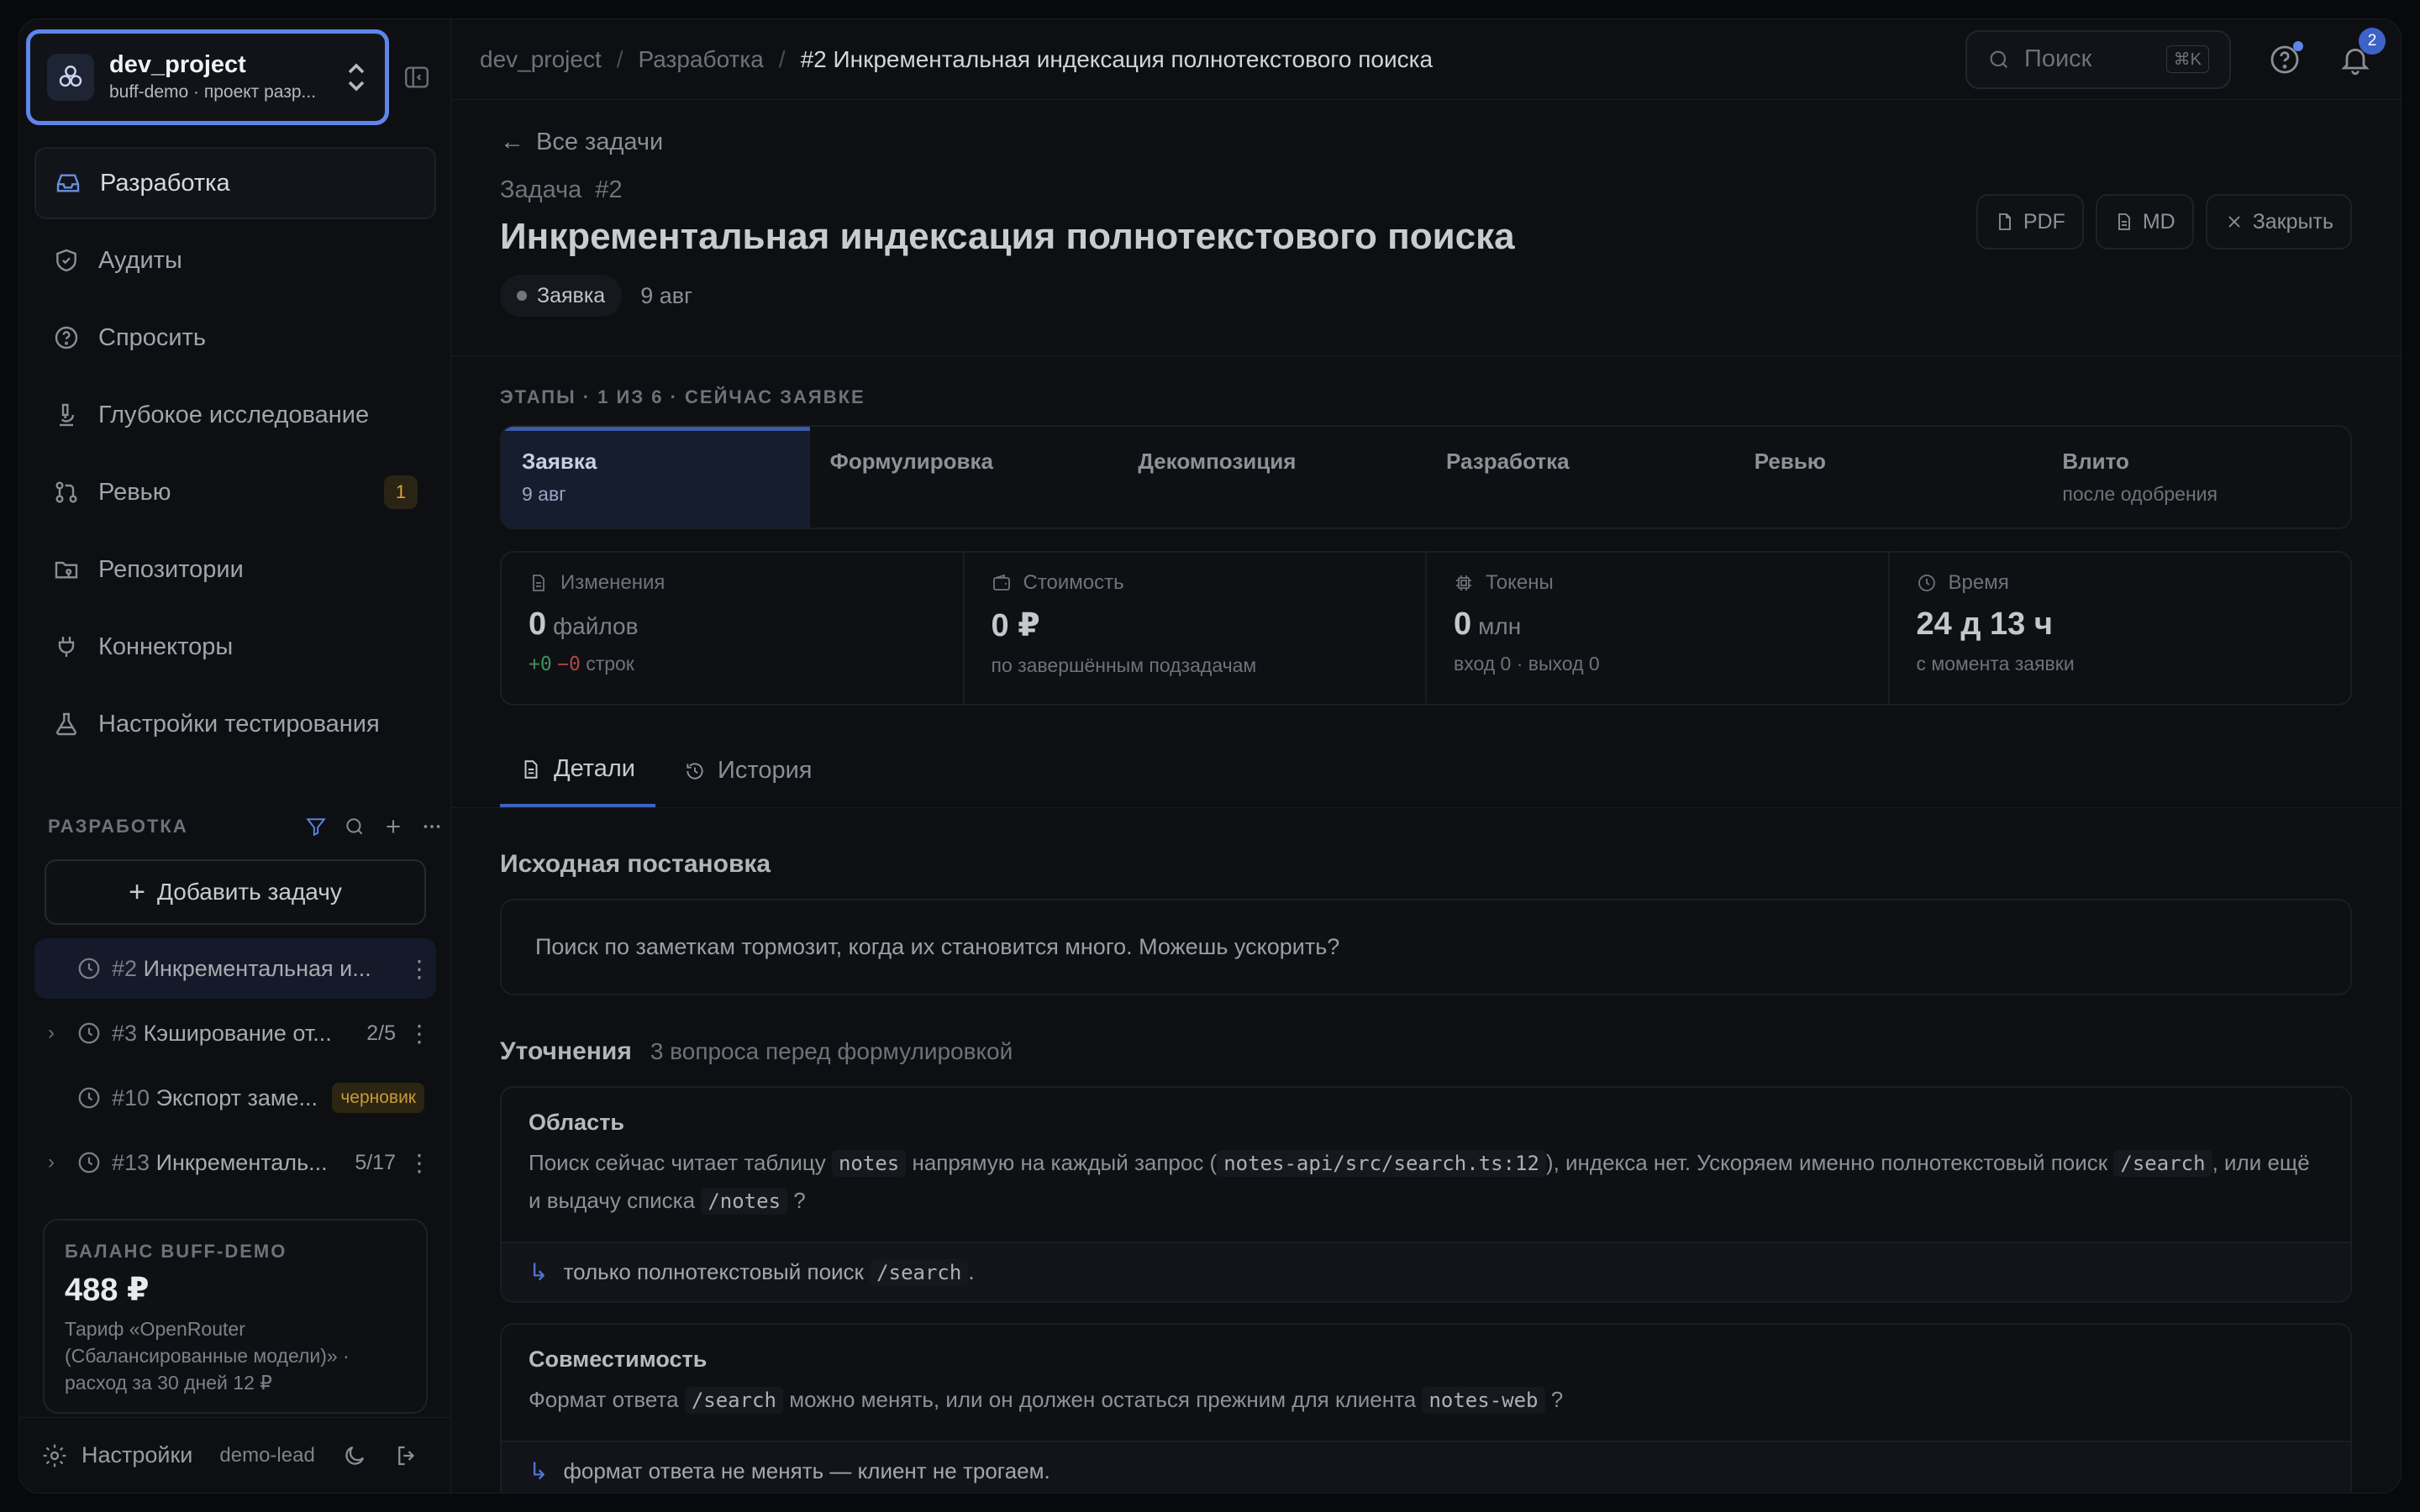 The height and width of the screenshot is (1512, 2420). What do you see at coordinates (539, 1272) in the screenshot?
I see `corner-down-right-icon: ↳` at bounding box center [539, 1272].